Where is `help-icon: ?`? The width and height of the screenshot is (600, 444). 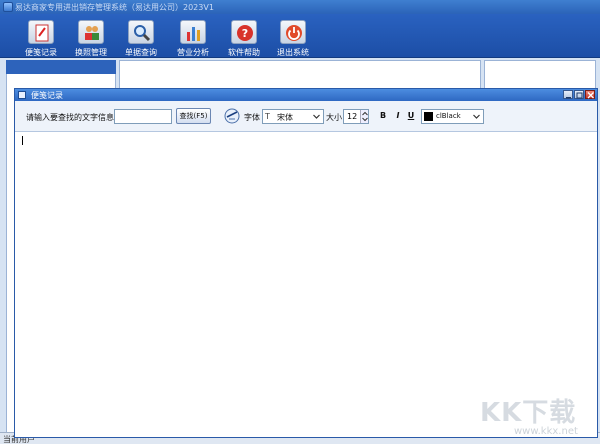
help-icon: ? is located at coordinates (244, 32).